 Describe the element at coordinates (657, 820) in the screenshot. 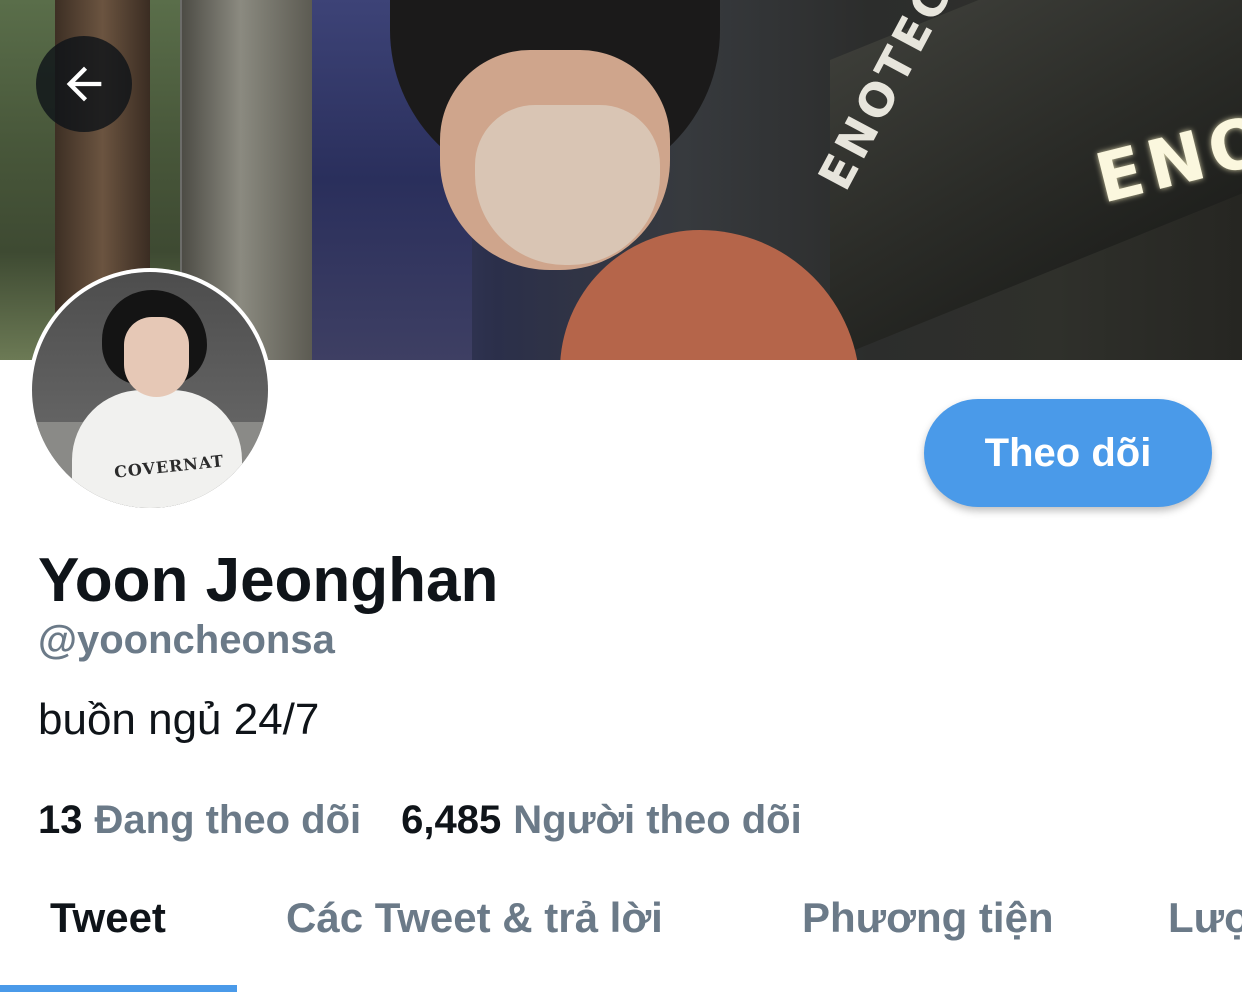

I see `followers-label: Người theo dõi` at that location.